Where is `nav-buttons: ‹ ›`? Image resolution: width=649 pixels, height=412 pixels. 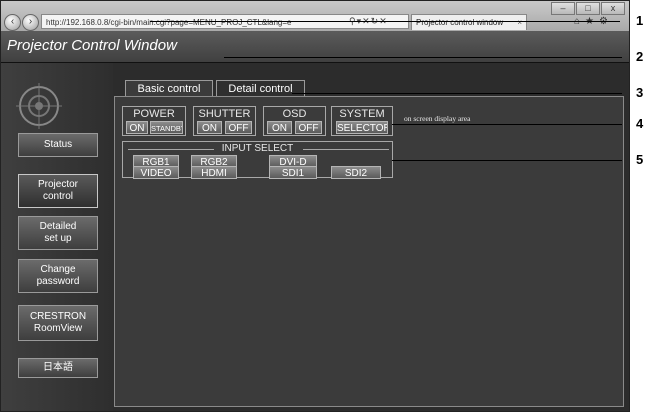
nav-buttons: ‹ › is located at coordinates (21, 22).